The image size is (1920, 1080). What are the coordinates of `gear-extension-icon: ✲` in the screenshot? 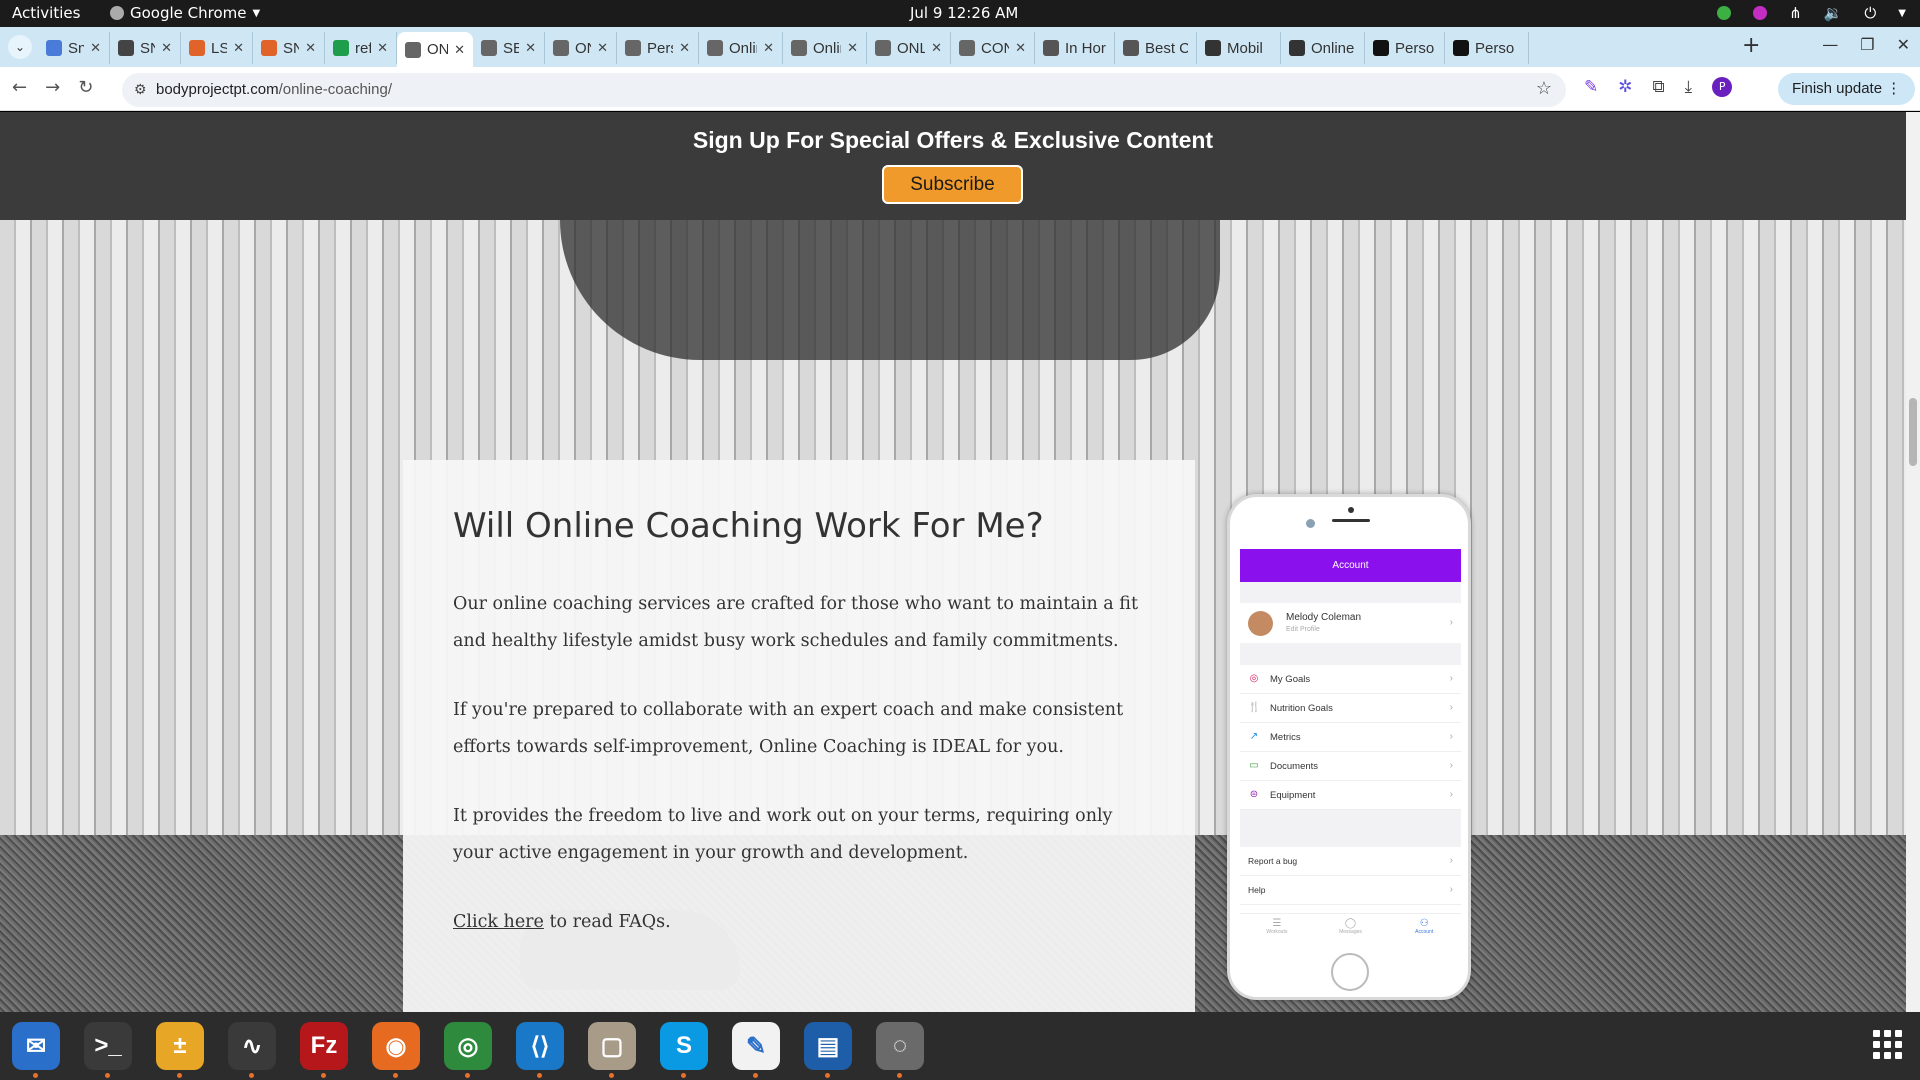 It's located at (1625, 87).